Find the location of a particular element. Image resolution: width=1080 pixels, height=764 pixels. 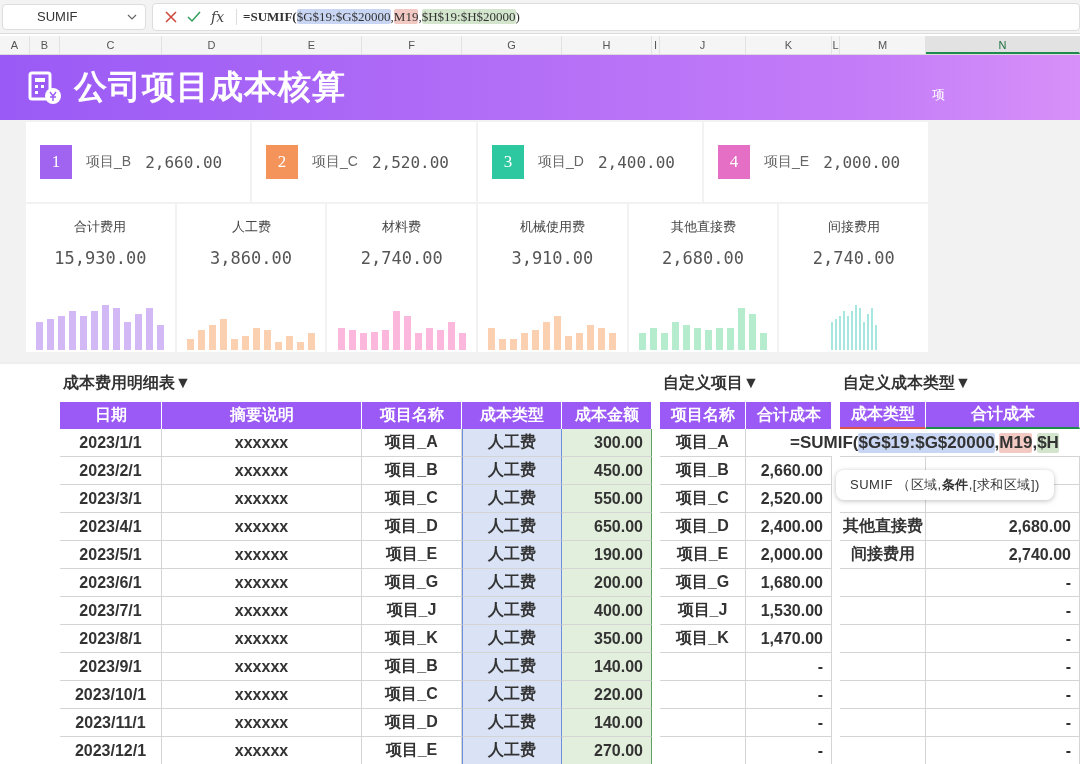

column-header: H is located at coordinates (607, 45).